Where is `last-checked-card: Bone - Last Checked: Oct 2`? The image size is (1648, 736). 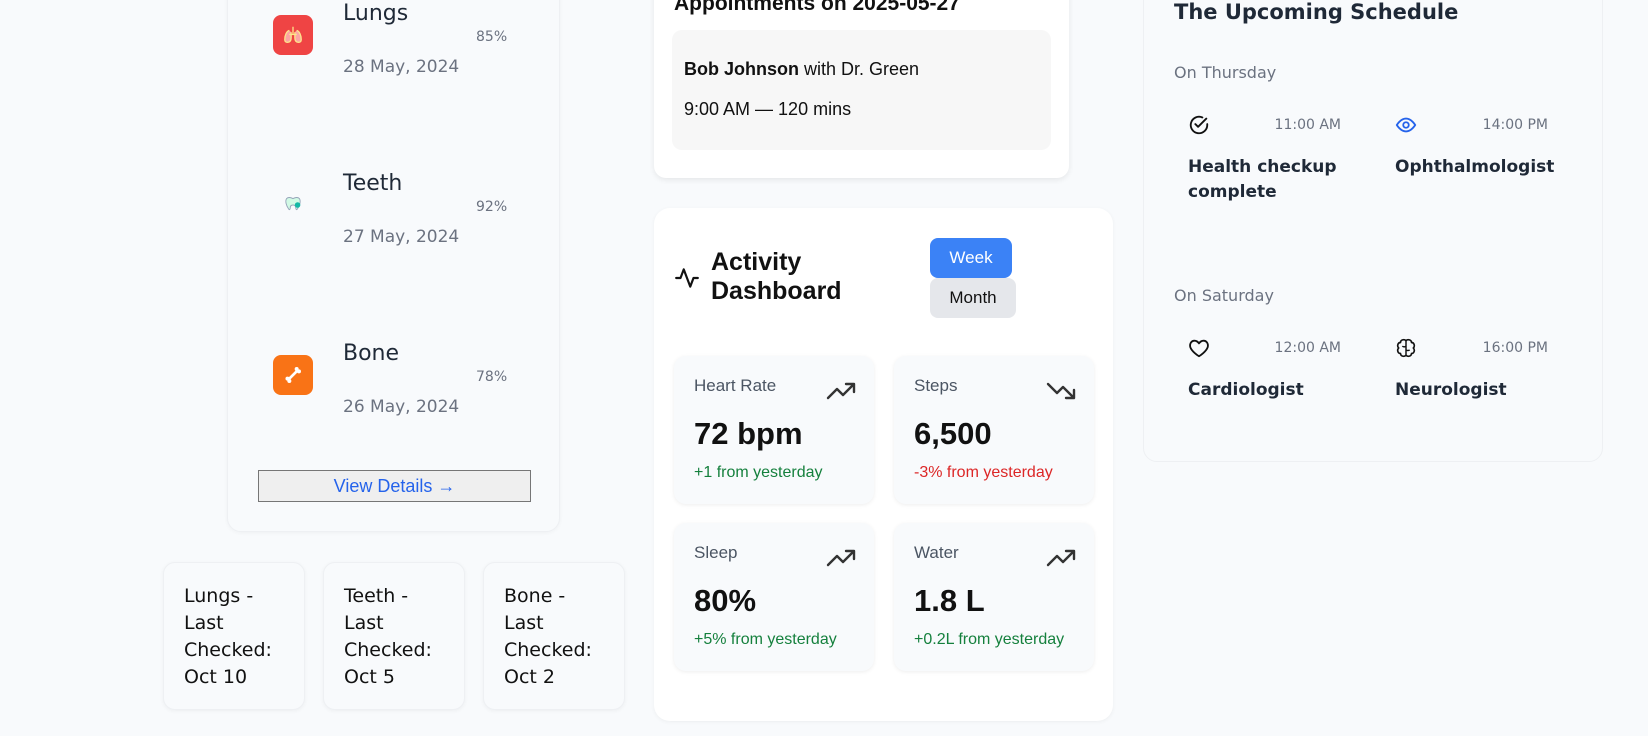
last-checked-card: Bone - Last Checked: Oct 2 is located at coordinates (554, 636).